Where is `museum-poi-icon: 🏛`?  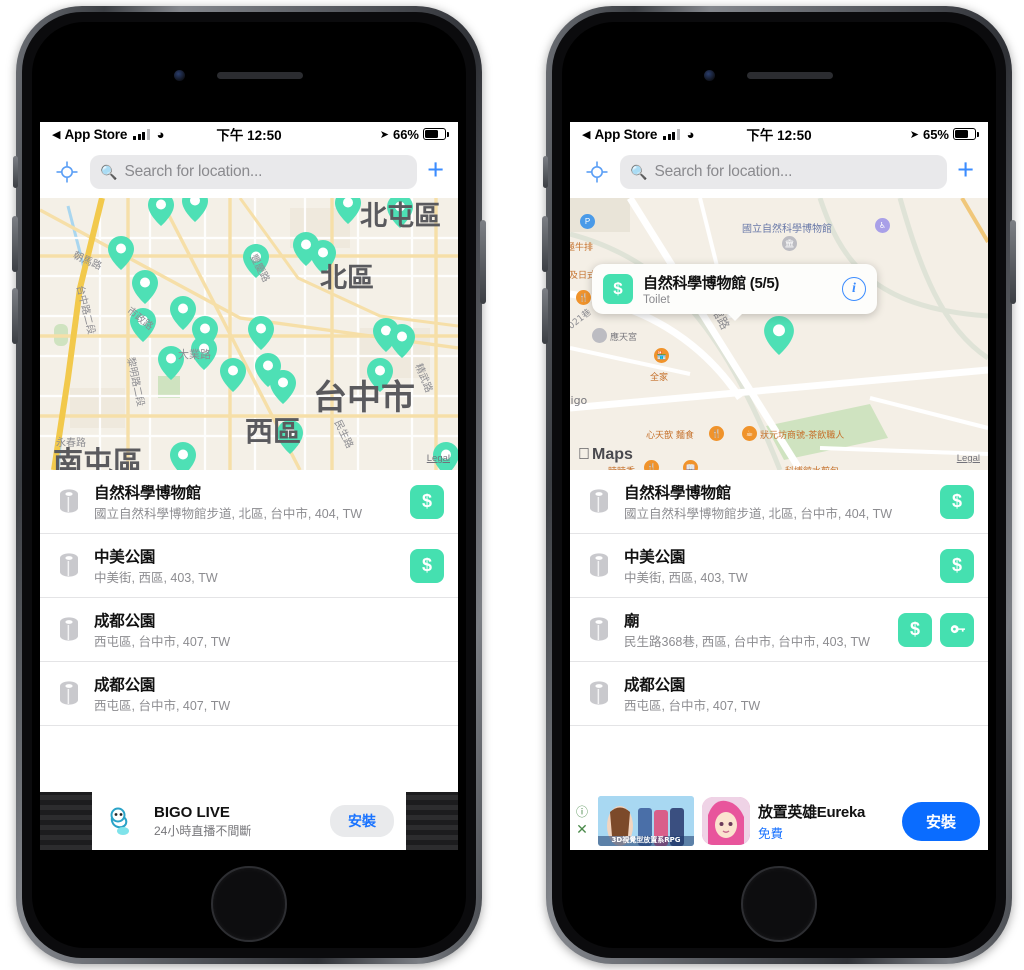
museum-poi-icon: 🏛 is located at coordinates (789, 243).